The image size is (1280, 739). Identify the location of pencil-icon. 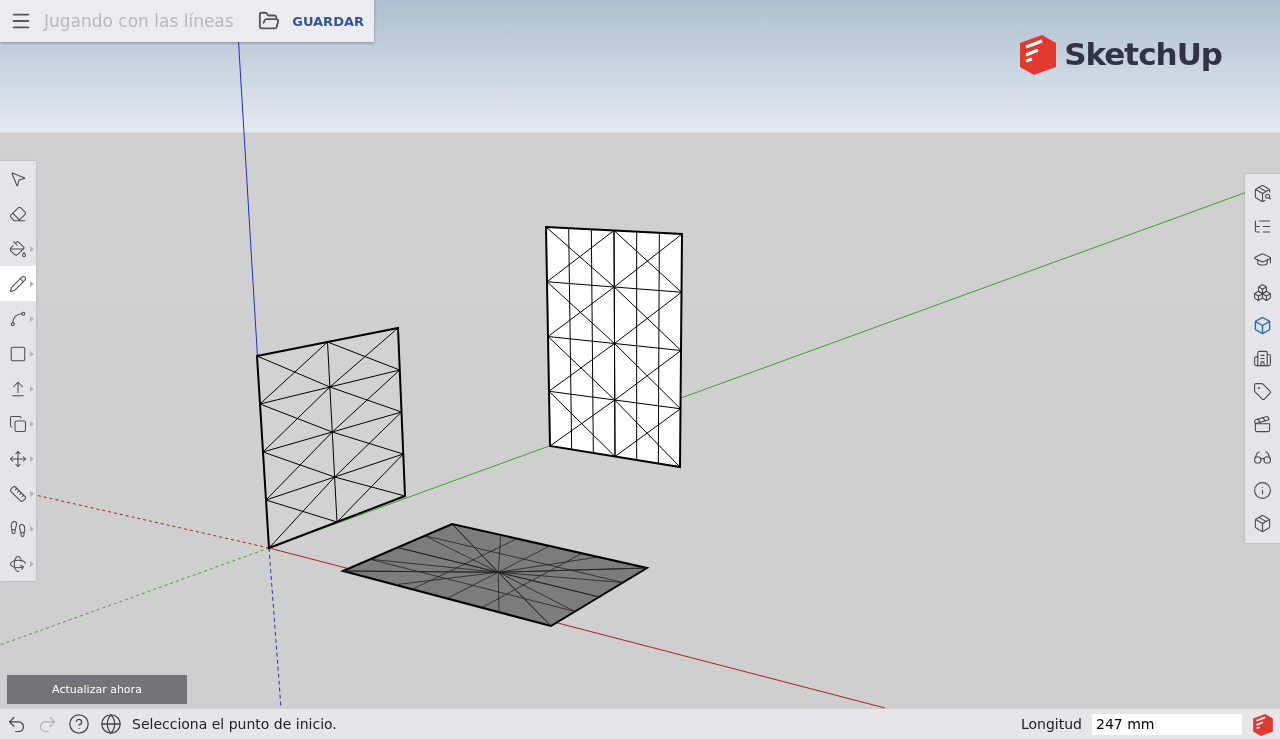
(18, 283).